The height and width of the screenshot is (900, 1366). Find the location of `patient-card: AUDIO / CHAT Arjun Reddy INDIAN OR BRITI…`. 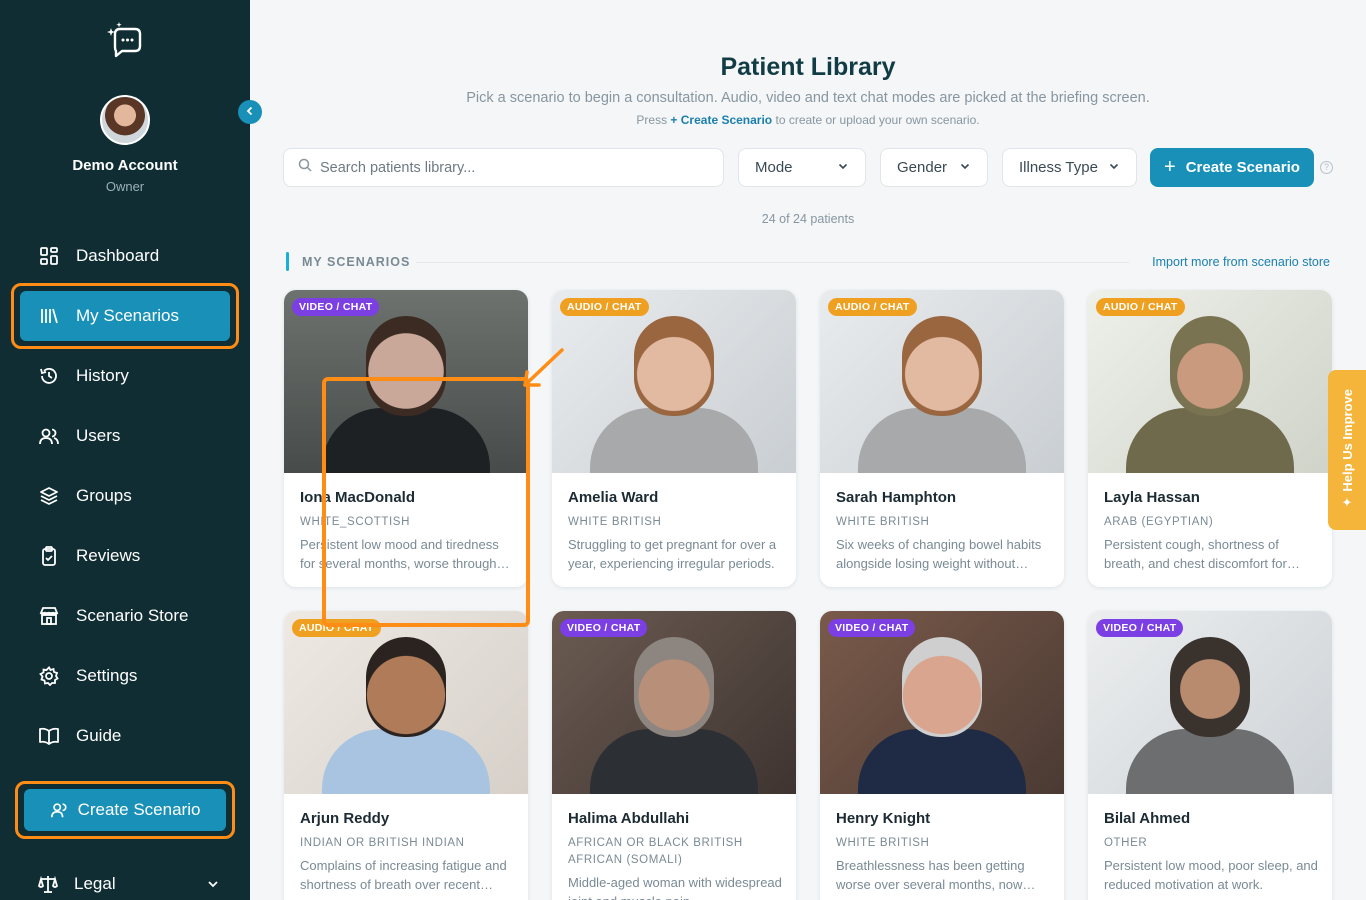

patient-card: AUDIO / CHAT Arjun Reddy INDIAN OR BRITI… is located at coordinates (406, 755).